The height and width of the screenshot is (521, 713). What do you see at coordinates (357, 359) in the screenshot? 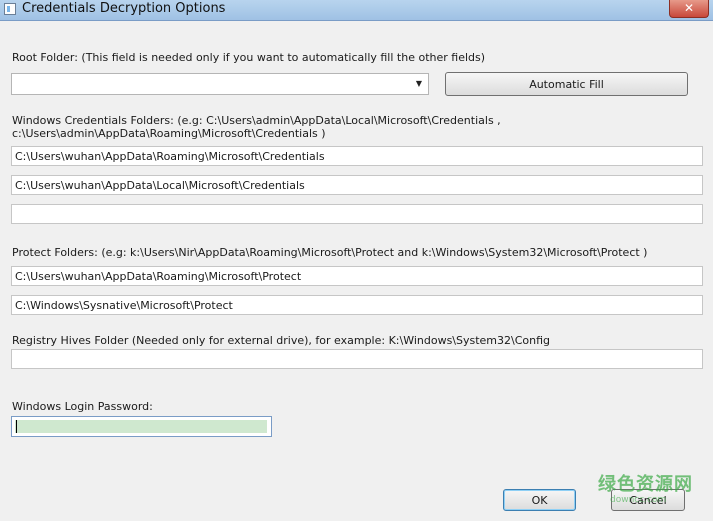
I see `registry-hives-field` at bounding box center [357, 359].